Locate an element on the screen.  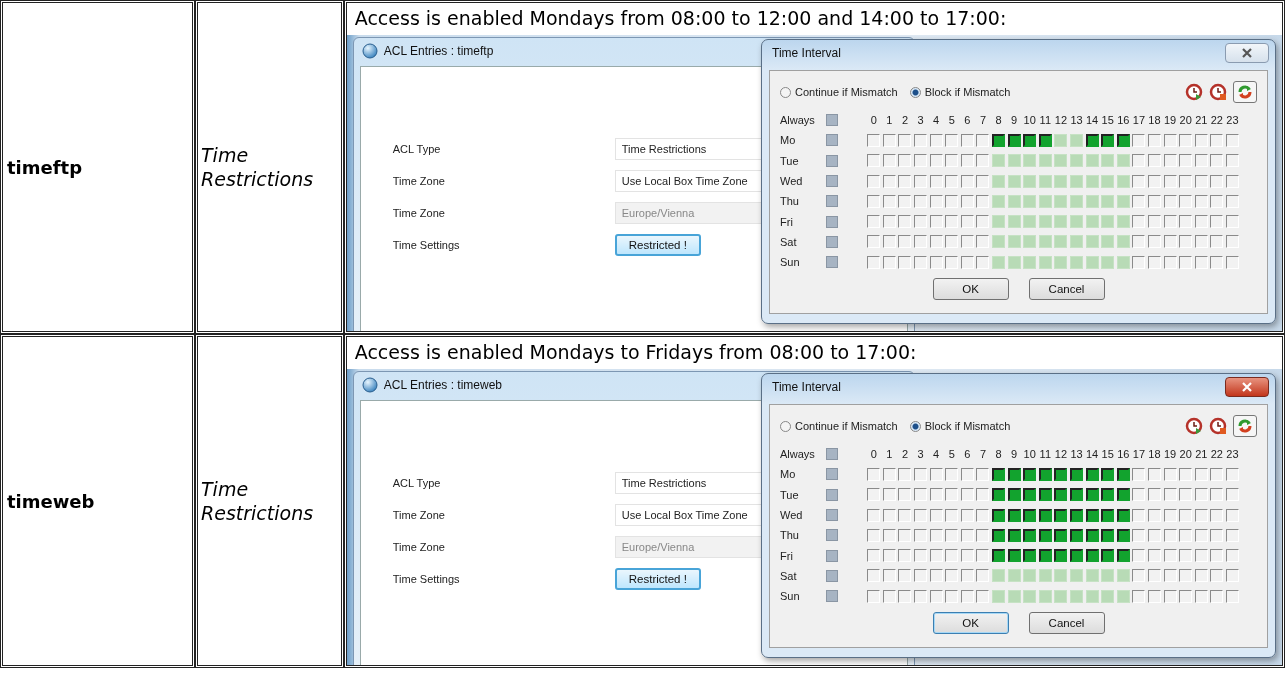
always-label: Always is located at coordinates (798, 120).